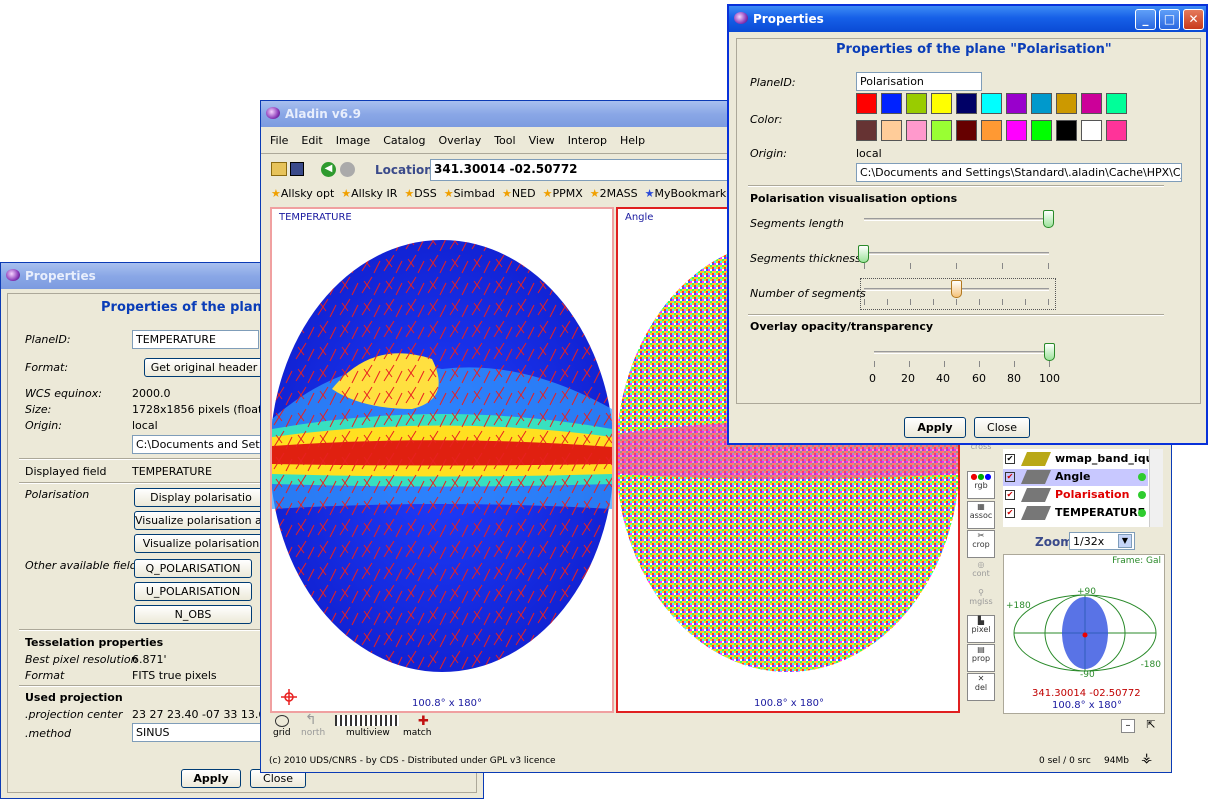 The width and height of the screenshot is (1211, 799). I want to click on planeid-field: TEMPERATURE, so click(195, 339).